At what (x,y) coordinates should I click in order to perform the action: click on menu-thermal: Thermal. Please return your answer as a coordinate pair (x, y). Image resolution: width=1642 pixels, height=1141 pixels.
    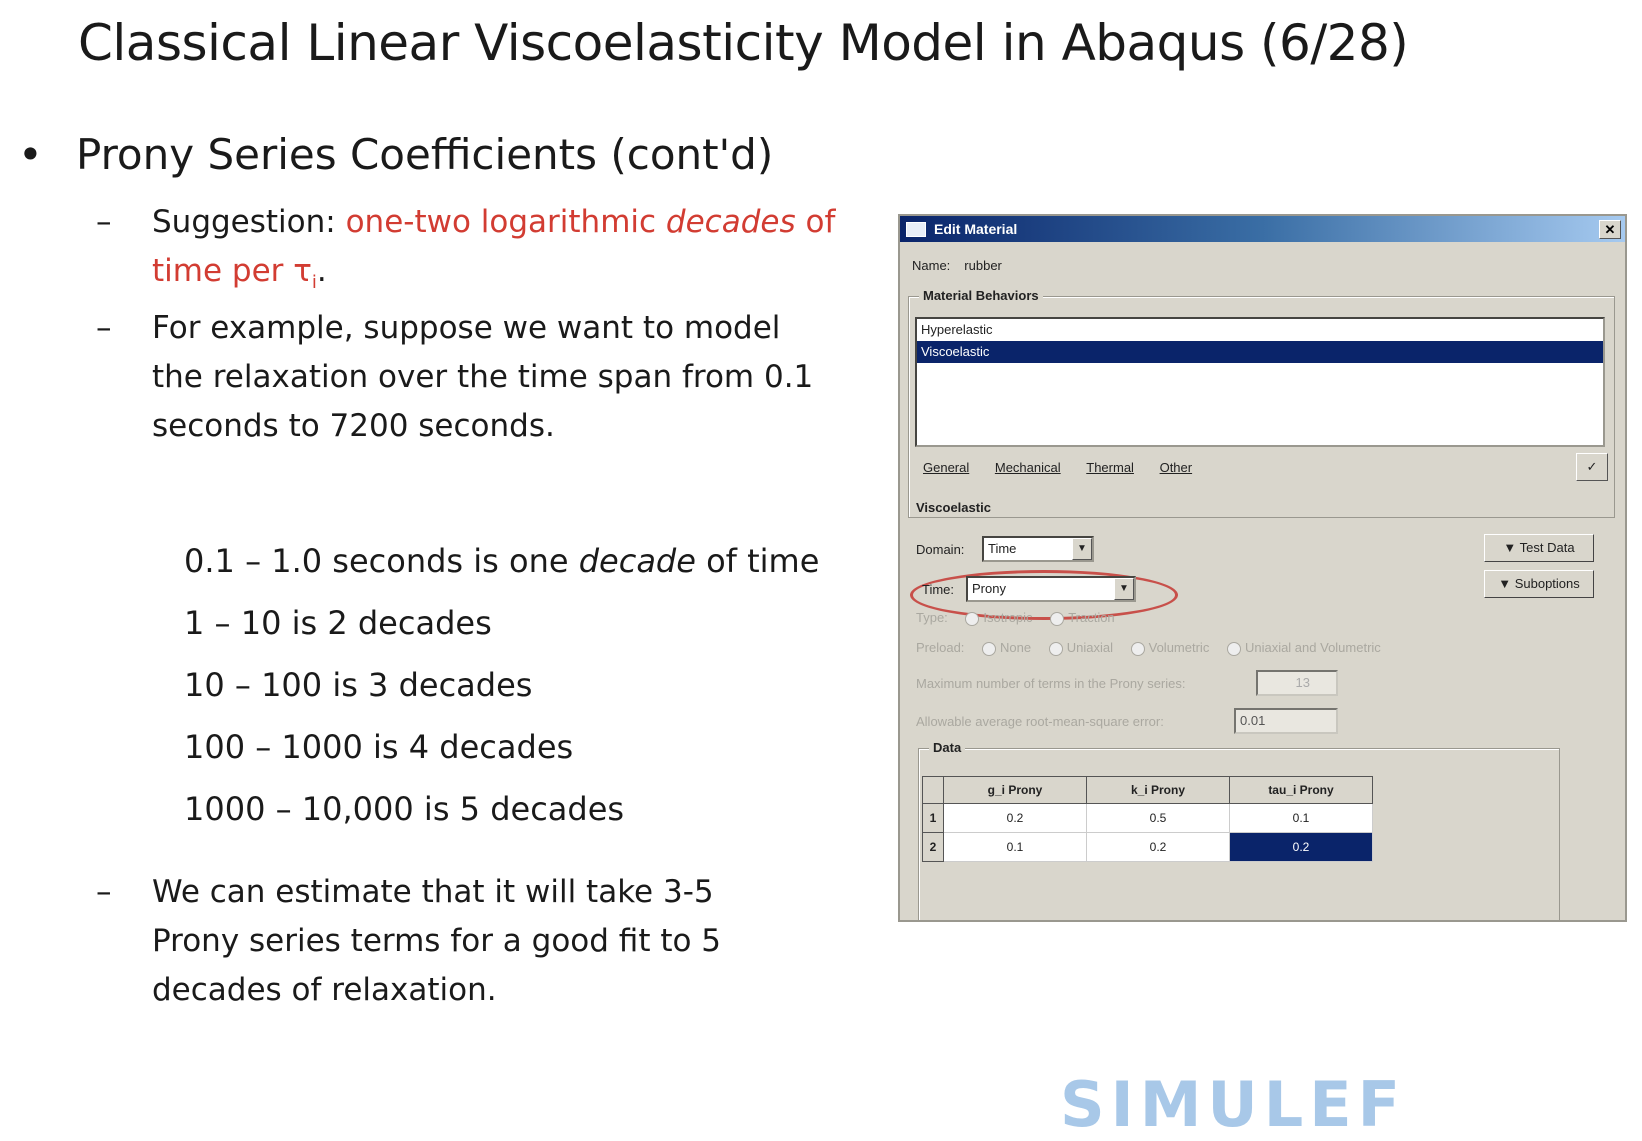
    Looking at the image, I should click on (1110, 467).